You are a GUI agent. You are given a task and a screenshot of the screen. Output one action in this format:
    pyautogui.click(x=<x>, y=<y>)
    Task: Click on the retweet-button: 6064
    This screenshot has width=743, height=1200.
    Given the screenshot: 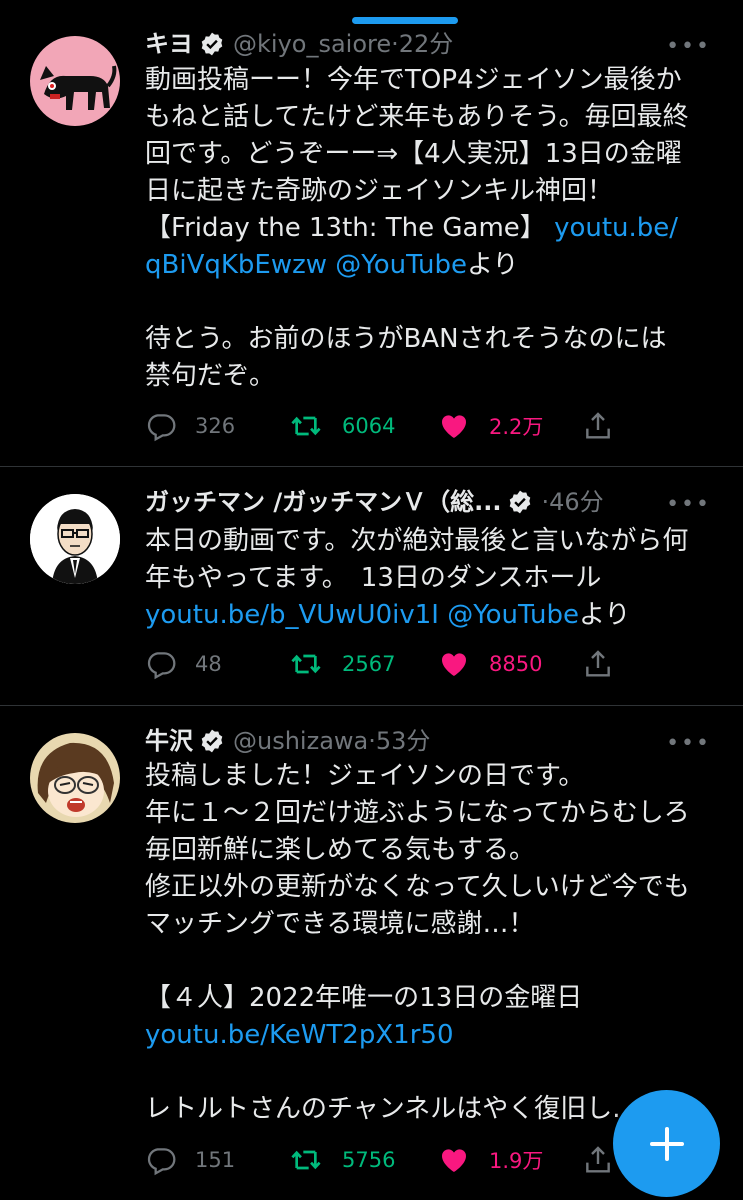 What is the action you would take?
    pyautogui.click(x=341, y=426)
    